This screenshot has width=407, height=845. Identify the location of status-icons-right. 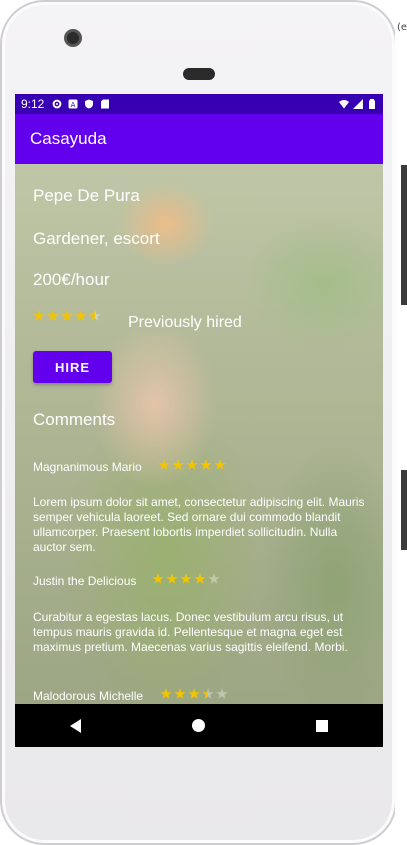
(358, 104).